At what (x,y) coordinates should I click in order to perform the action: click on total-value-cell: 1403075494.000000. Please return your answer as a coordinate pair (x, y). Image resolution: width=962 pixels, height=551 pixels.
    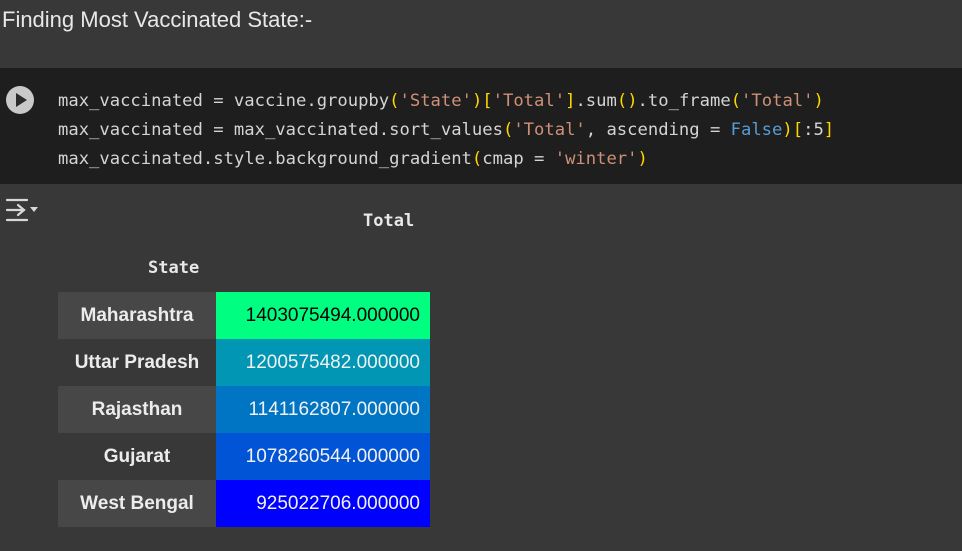
    Looking at the image, I should click on (323, 315).